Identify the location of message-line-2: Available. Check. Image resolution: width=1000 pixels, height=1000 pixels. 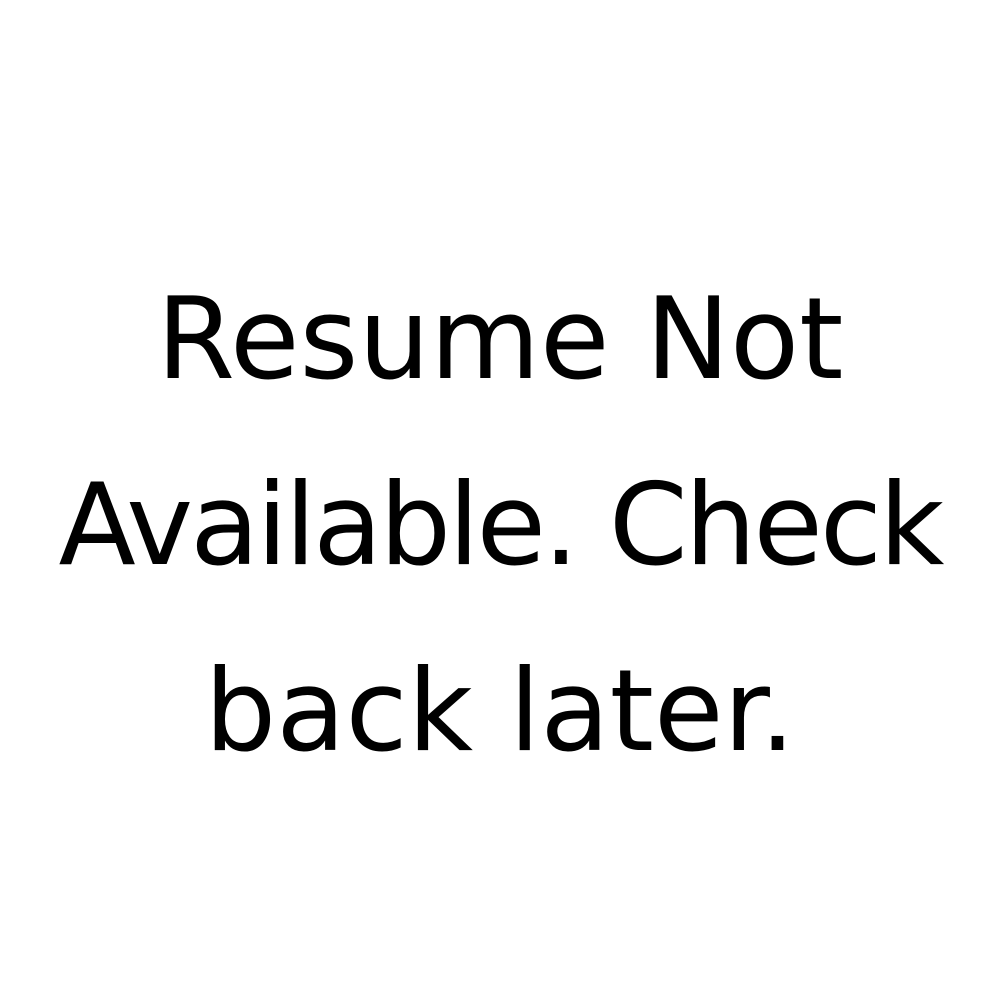
(501, 525).